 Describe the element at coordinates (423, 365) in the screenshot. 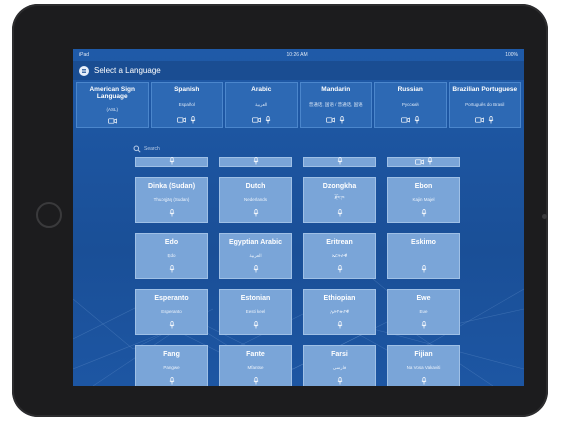

I see `language-tile: Fijian Na Vosa Vakaviti` at that location.